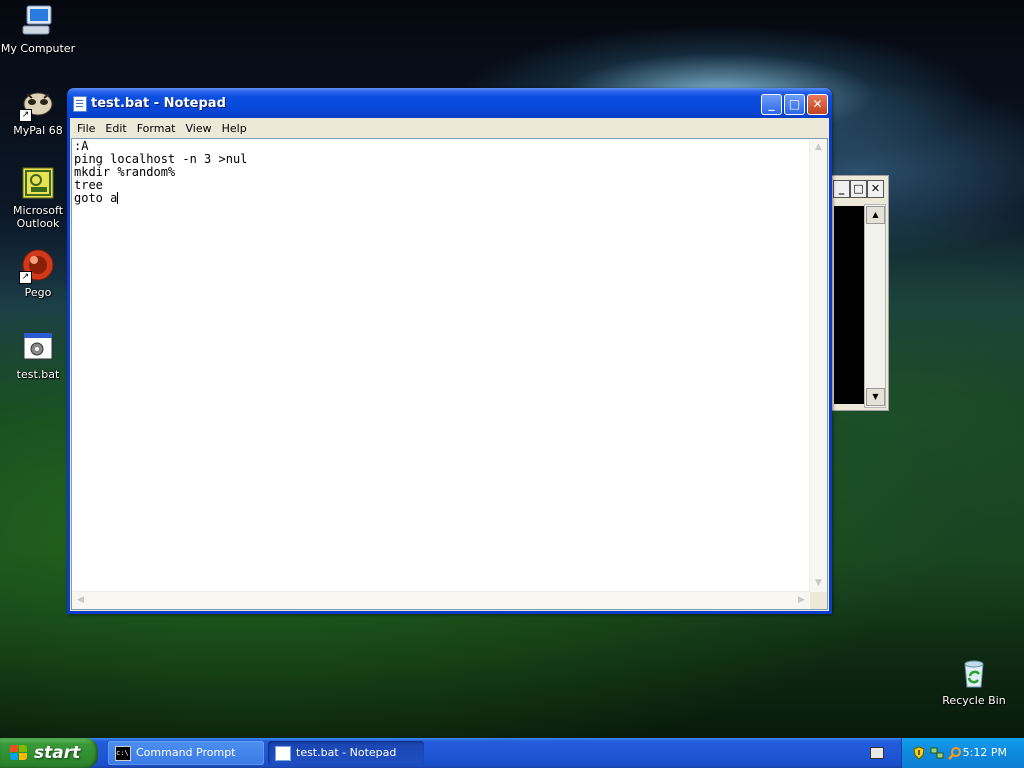 This screenshot has height=768, width=1024. Describe the element at coordinates (974, 673) in the screenshot. I see `recycle-bin-icon` at that location.